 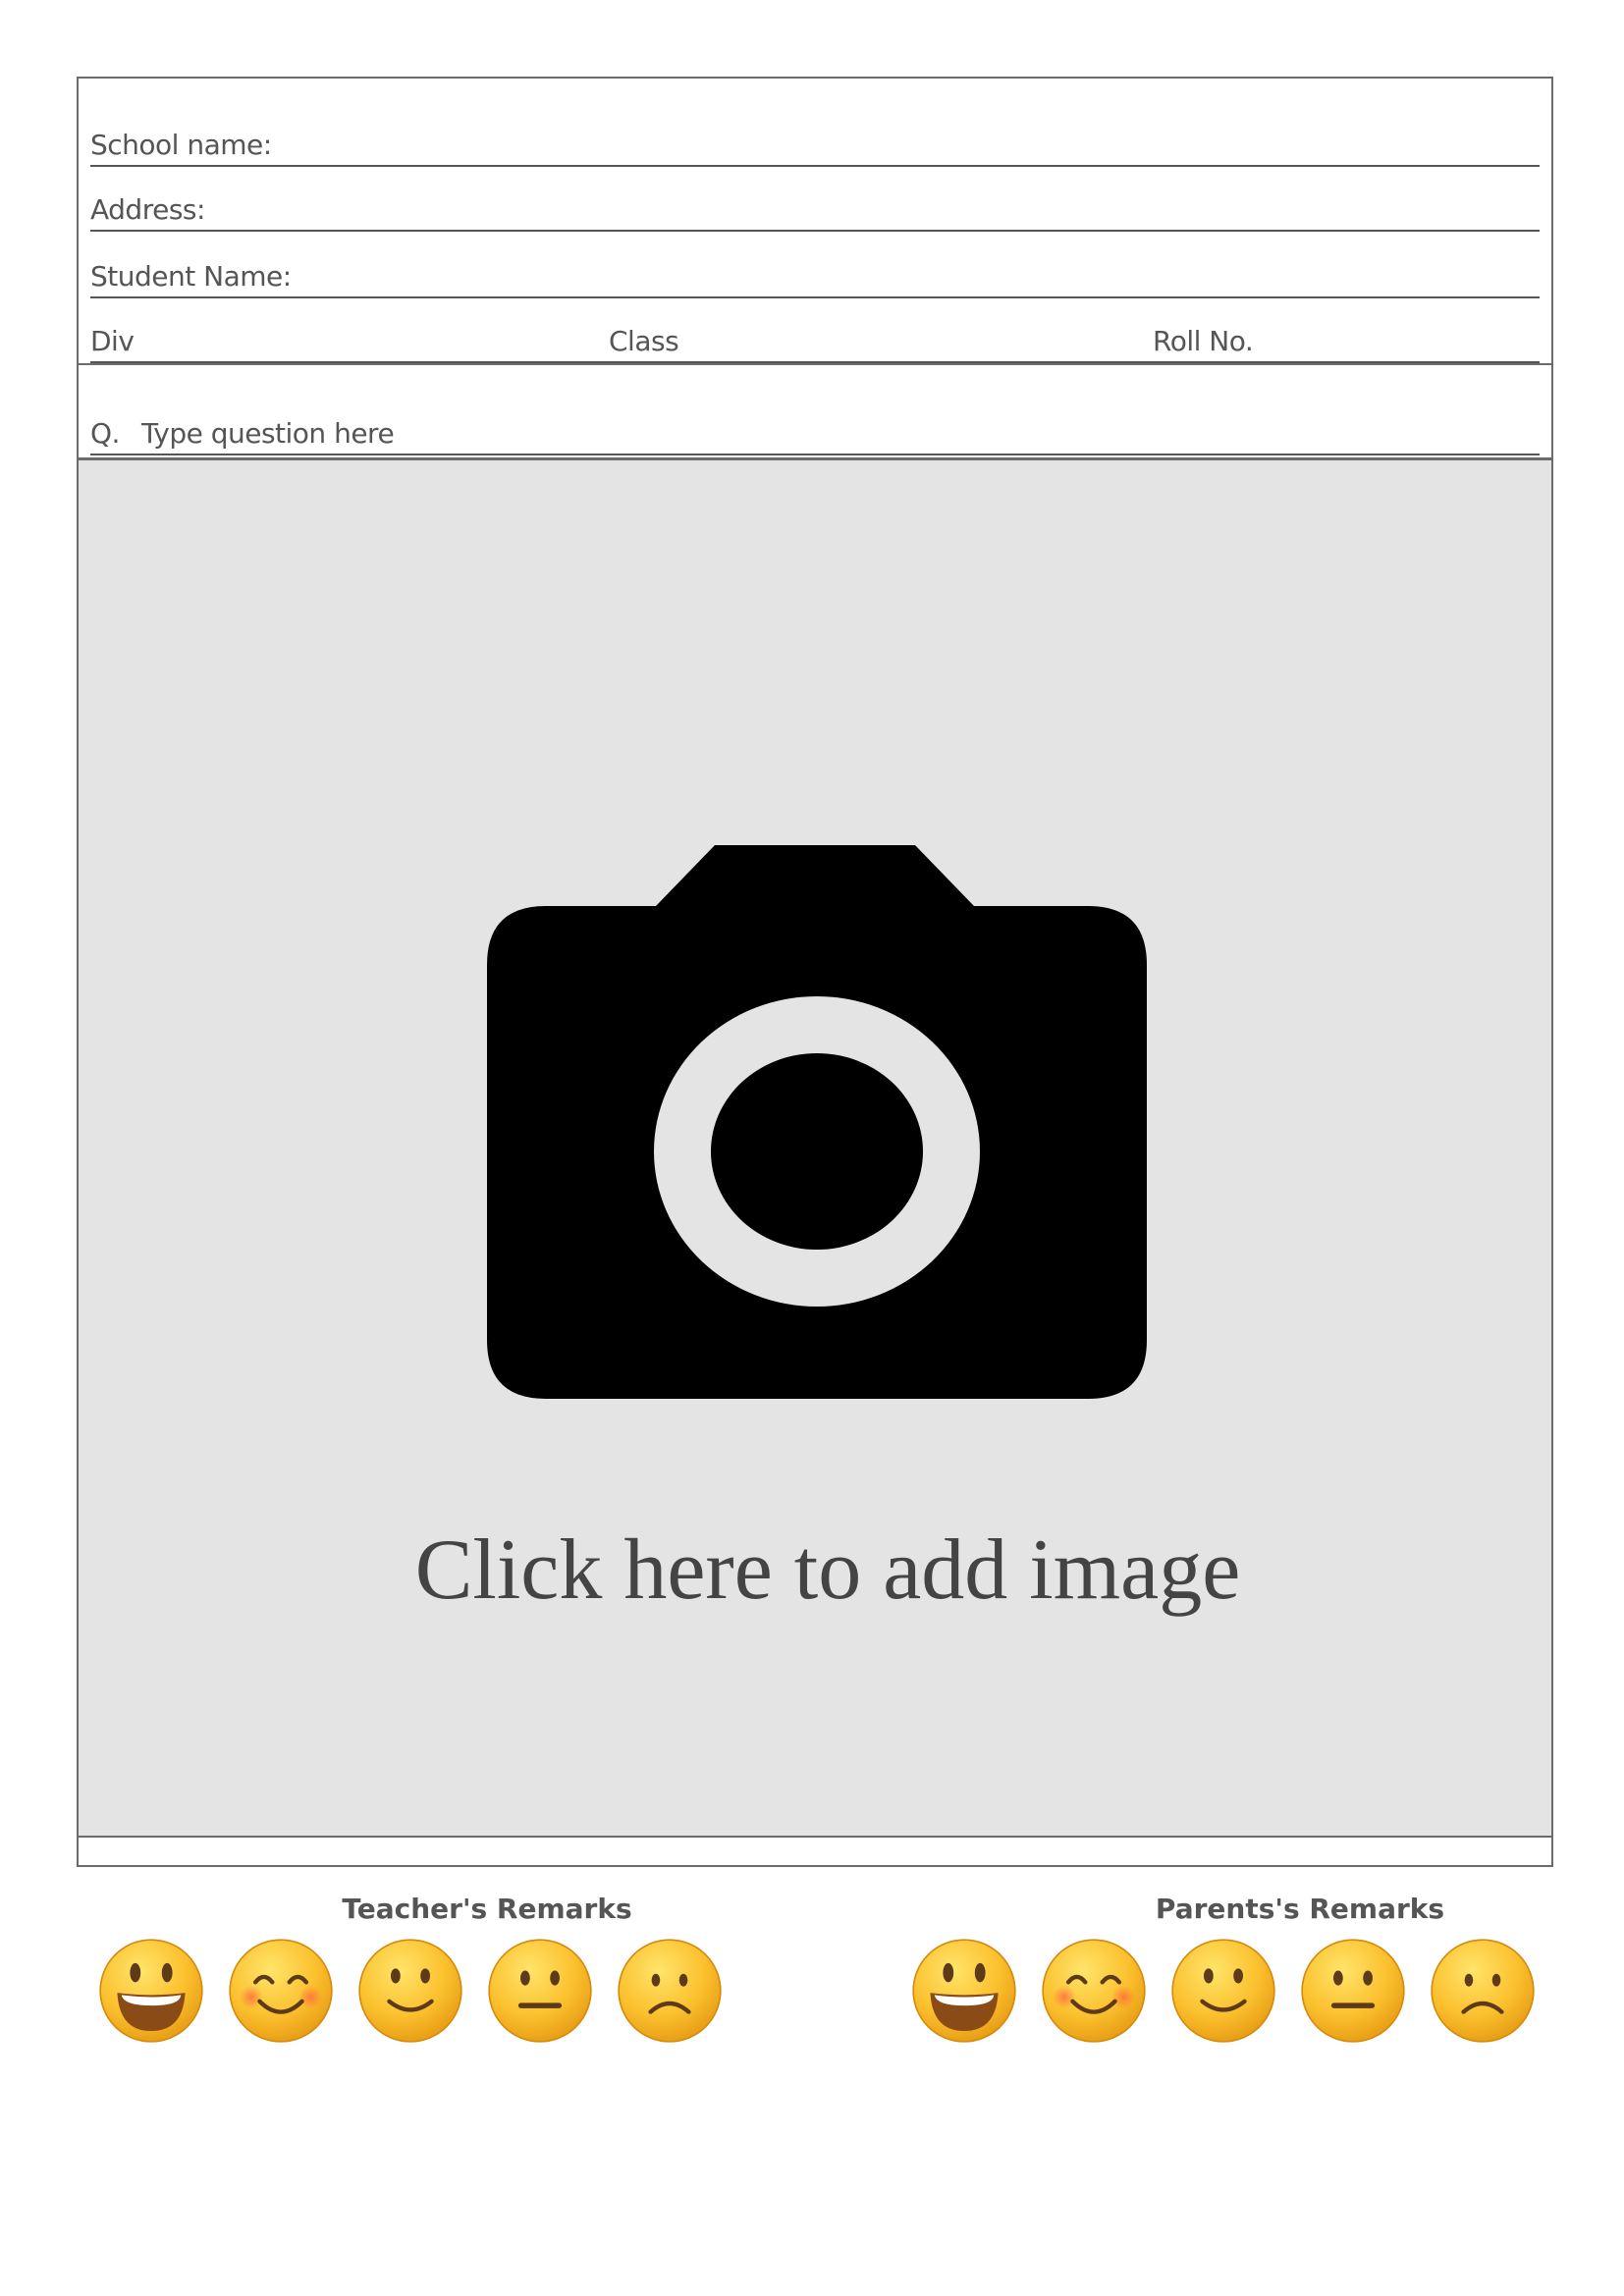 What do you see at coordinates (105, 434) in the screenshot?
I see `question-number: Q.` at bounding box center [105, 434].